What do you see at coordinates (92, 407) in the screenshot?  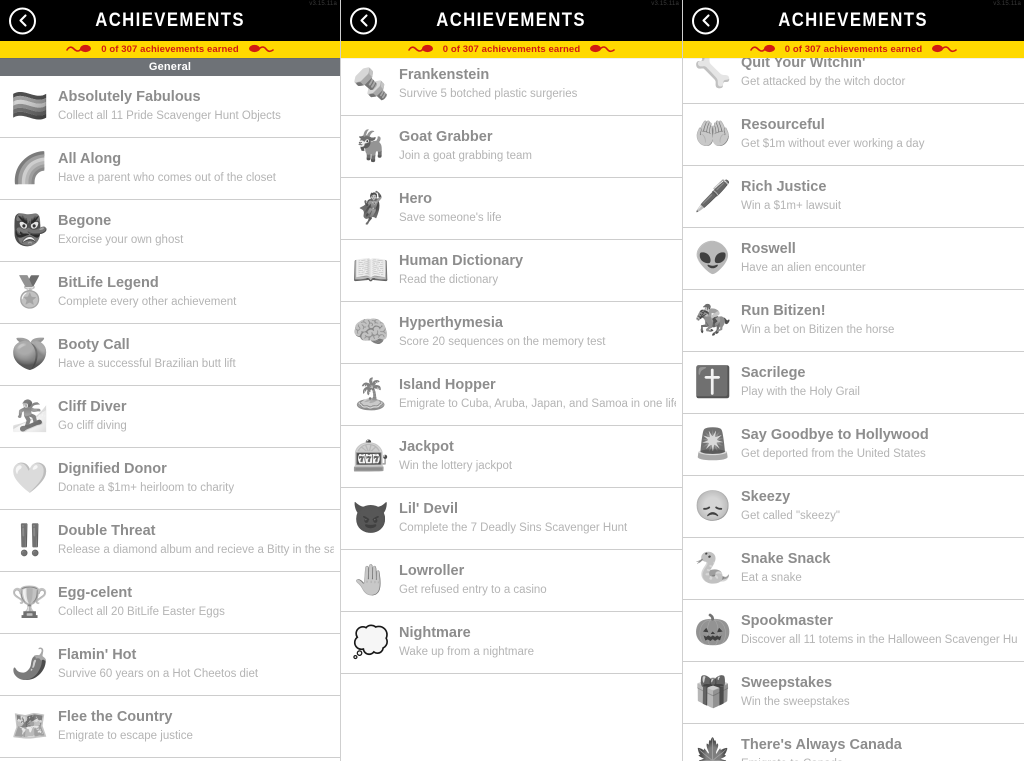 I see `achievement-title: Cliff Diver` at bounding box center [92, 407].